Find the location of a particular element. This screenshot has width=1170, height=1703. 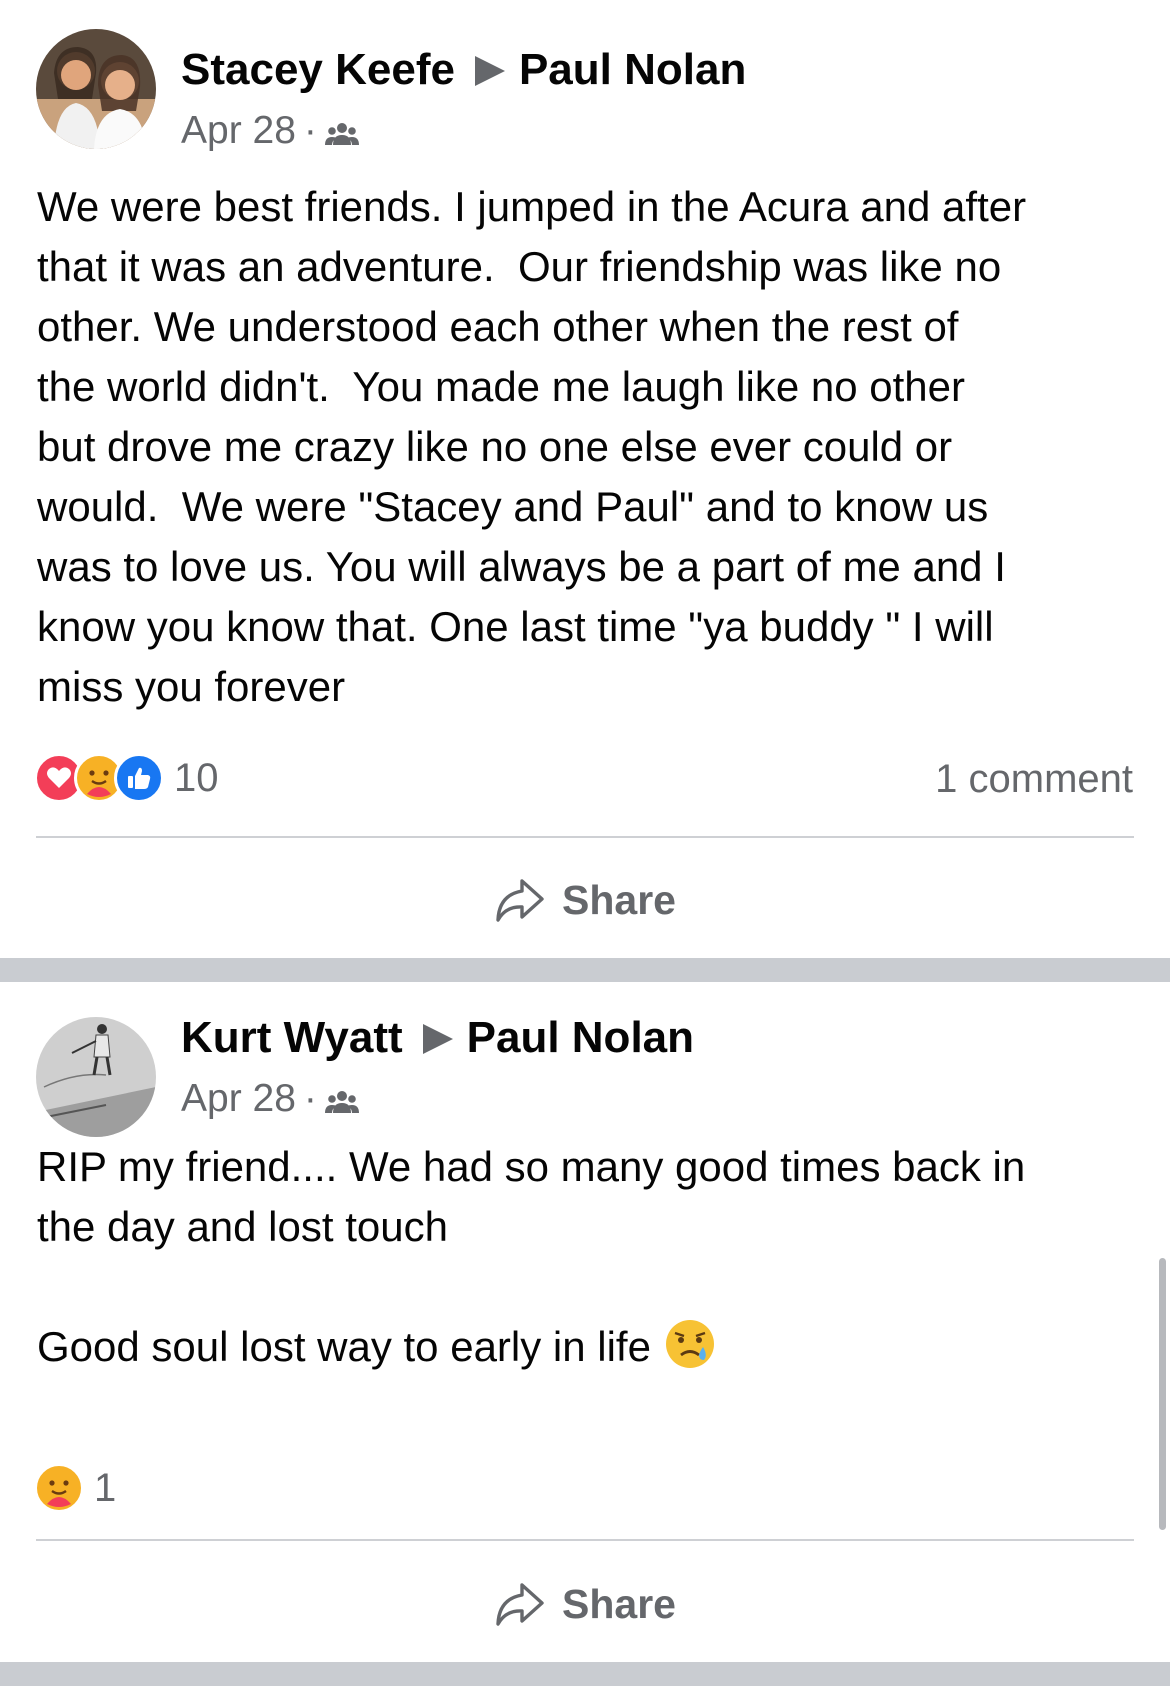

care-reaction-icon is located at coordinates (59, 1488).